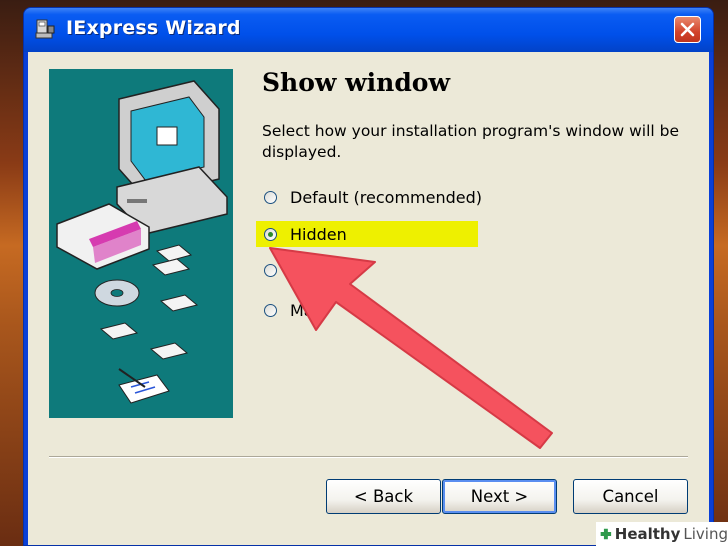  What do you see at coordinates (153, 28) in the screenshot?
I see `window-title: IExpress Wizard` at bounding box center [153, 28].